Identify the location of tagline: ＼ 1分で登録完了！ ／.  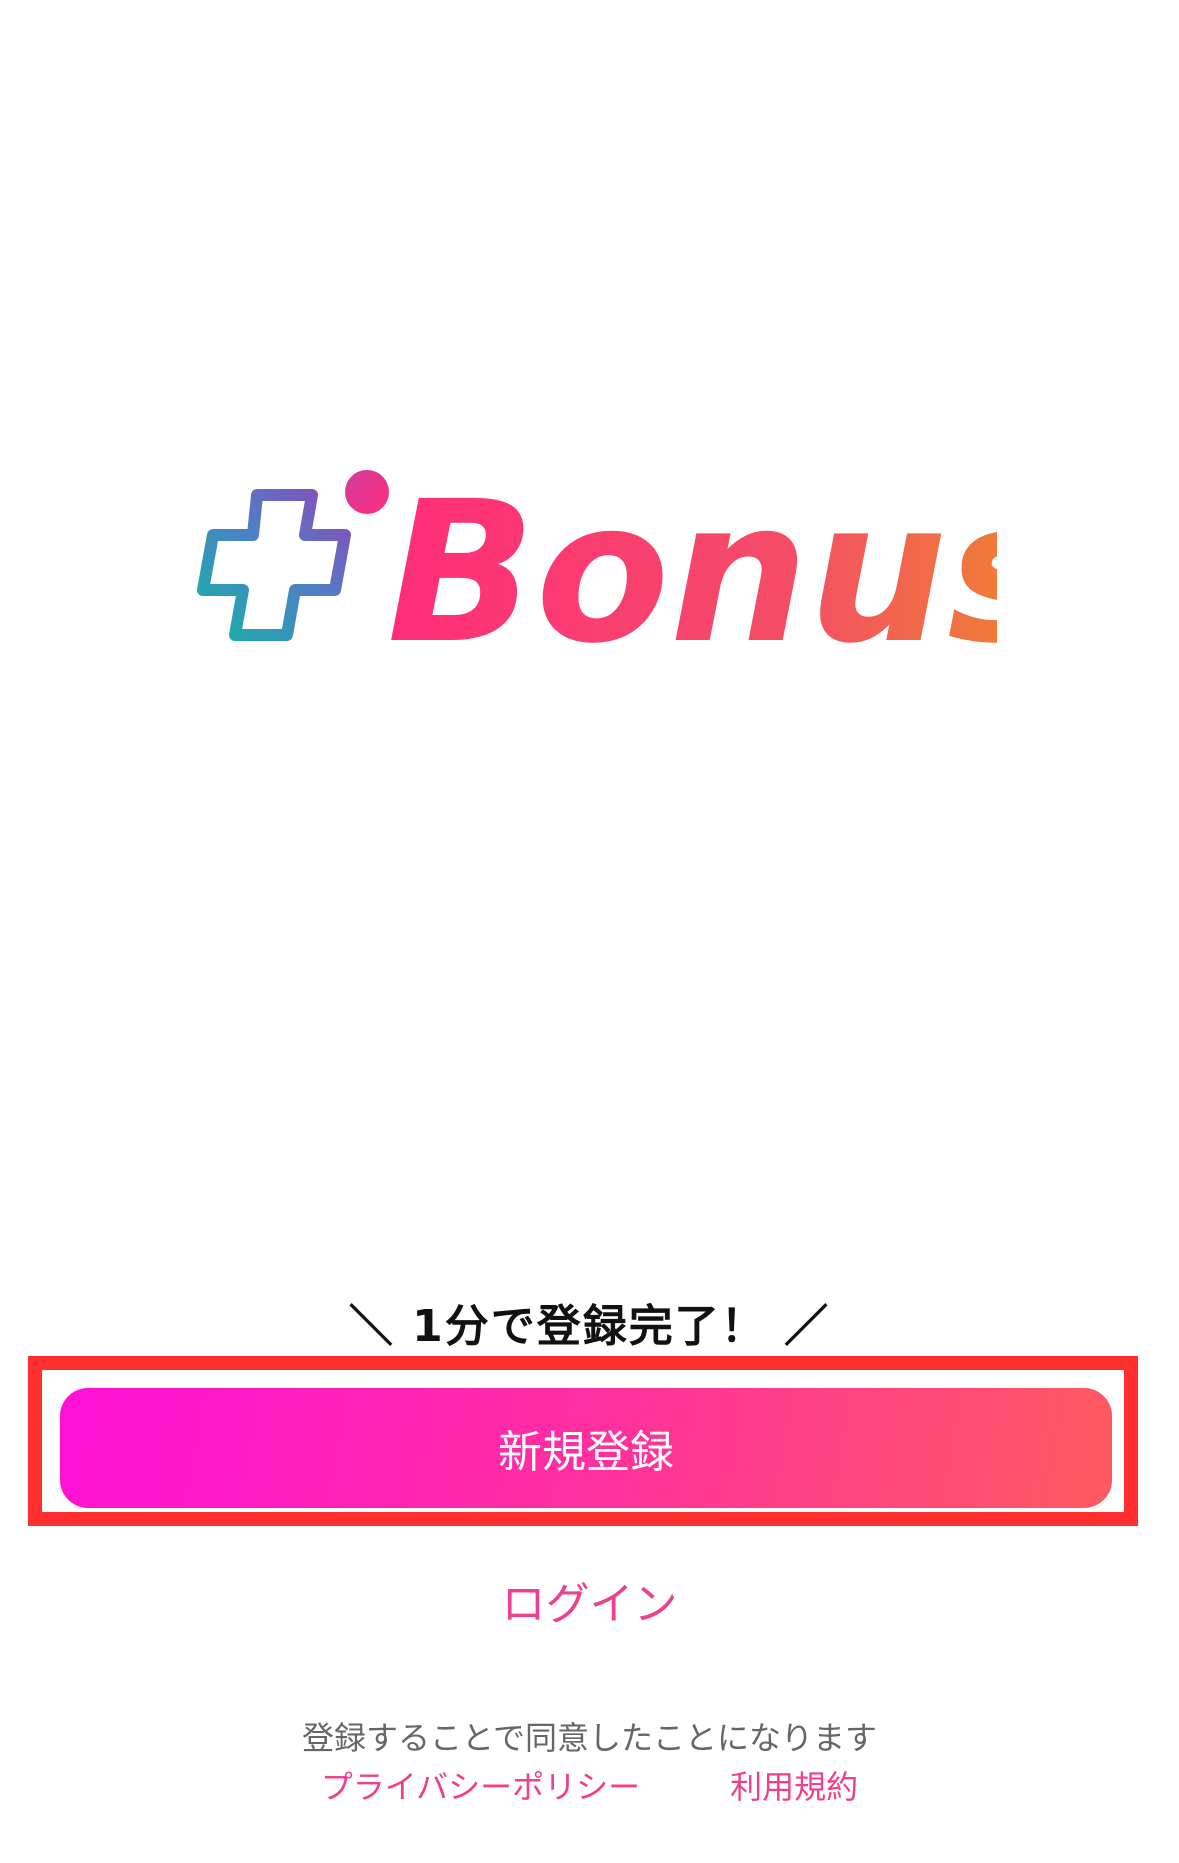
(589, 1326).